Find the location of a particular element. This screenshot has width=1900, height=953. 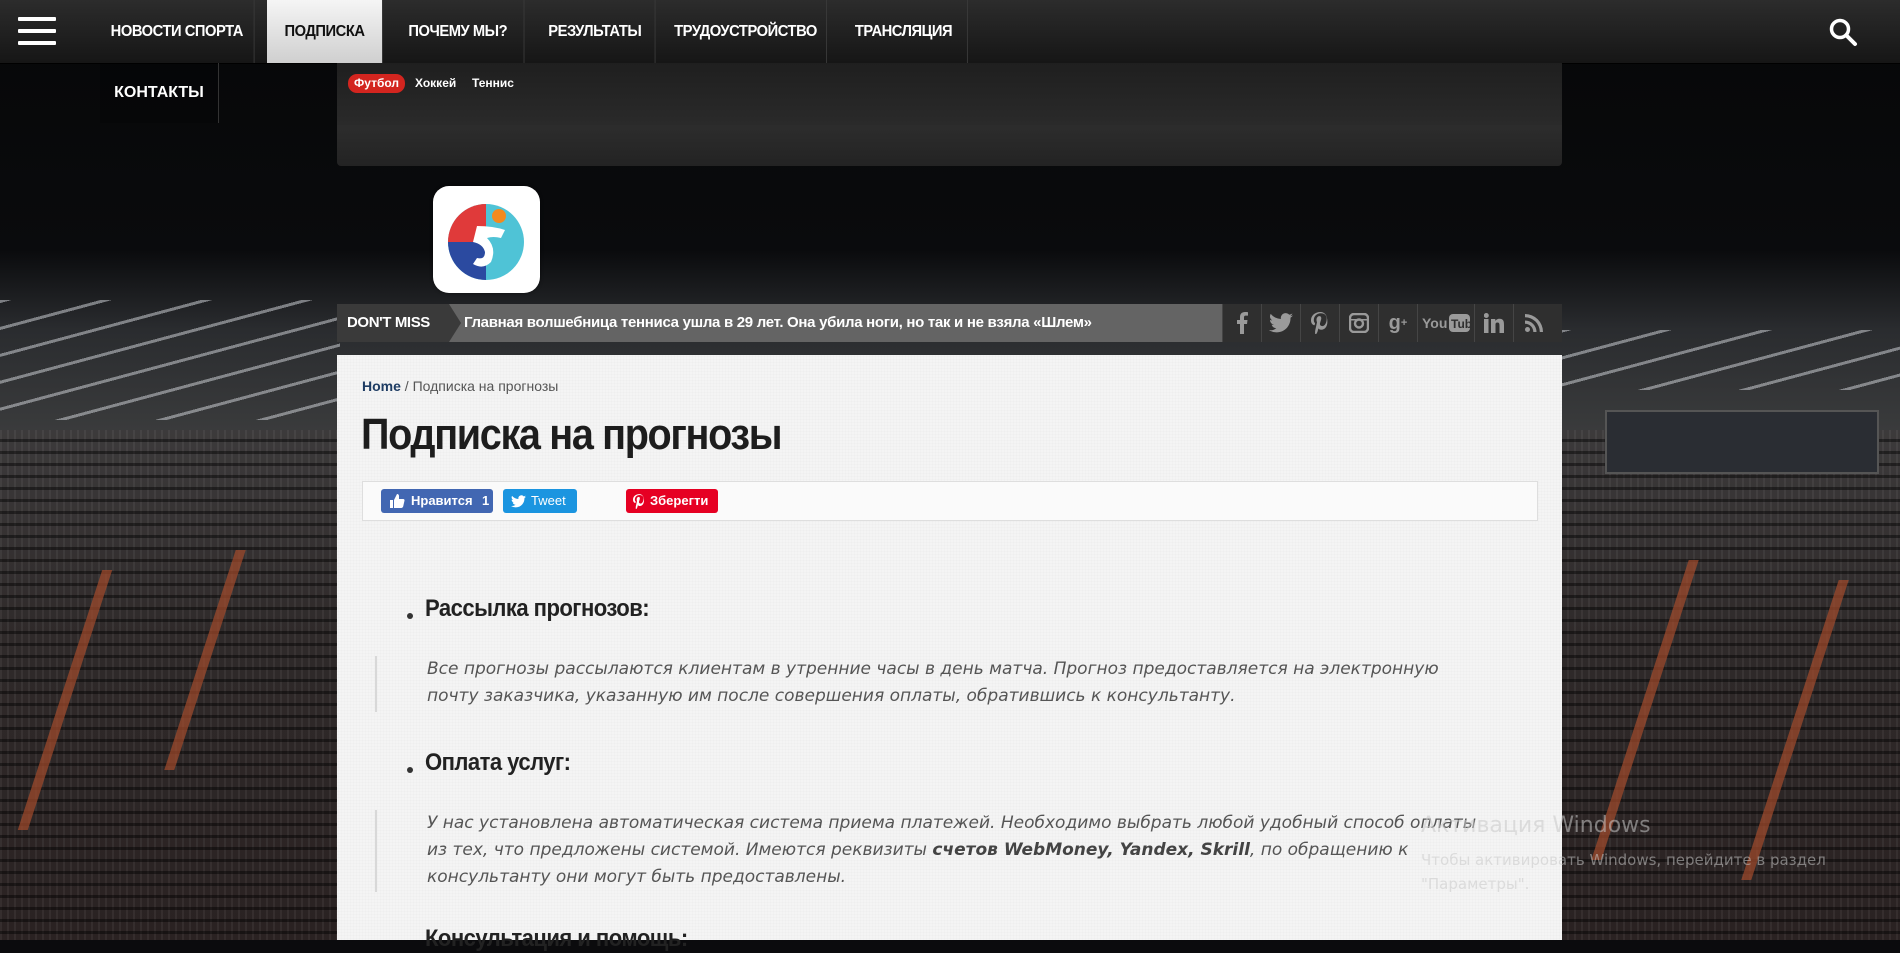

section-heading-newsletter: Рассылка прогнозов: is located at coordinates (537, 608).